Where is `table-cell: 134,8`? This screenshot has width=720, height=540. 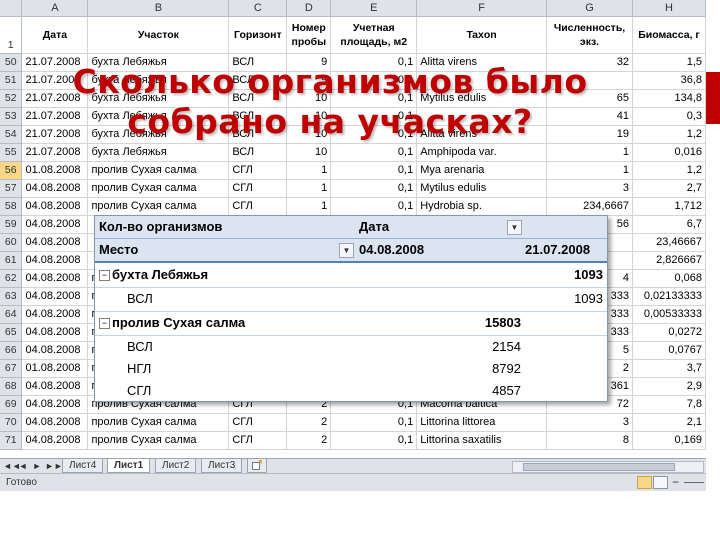
table-cell: 134,8 is located at coordinates (669, 98).